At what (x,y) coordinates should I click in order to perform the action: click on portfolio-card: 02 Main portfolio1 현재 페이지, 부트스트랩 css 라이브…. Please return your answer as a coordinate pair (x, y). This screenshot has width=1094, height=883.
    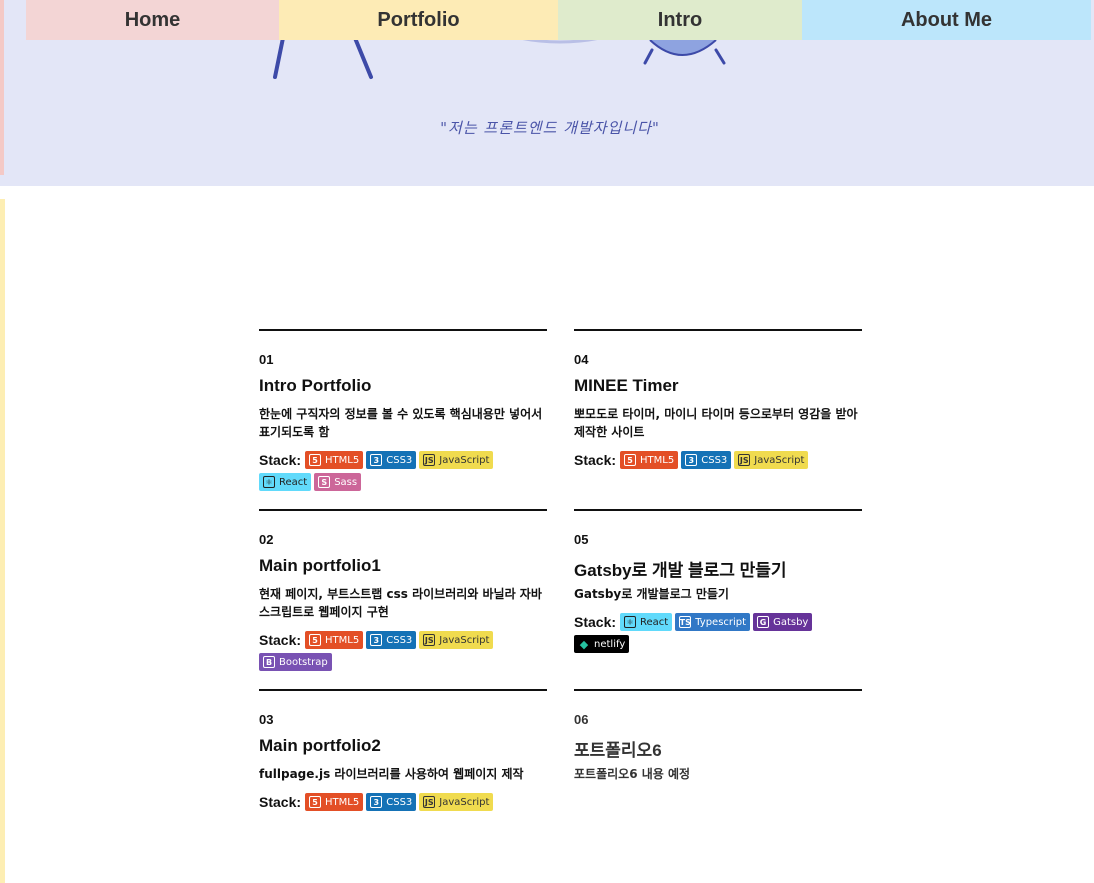
    Looking at the image, I should click on (403, 590).